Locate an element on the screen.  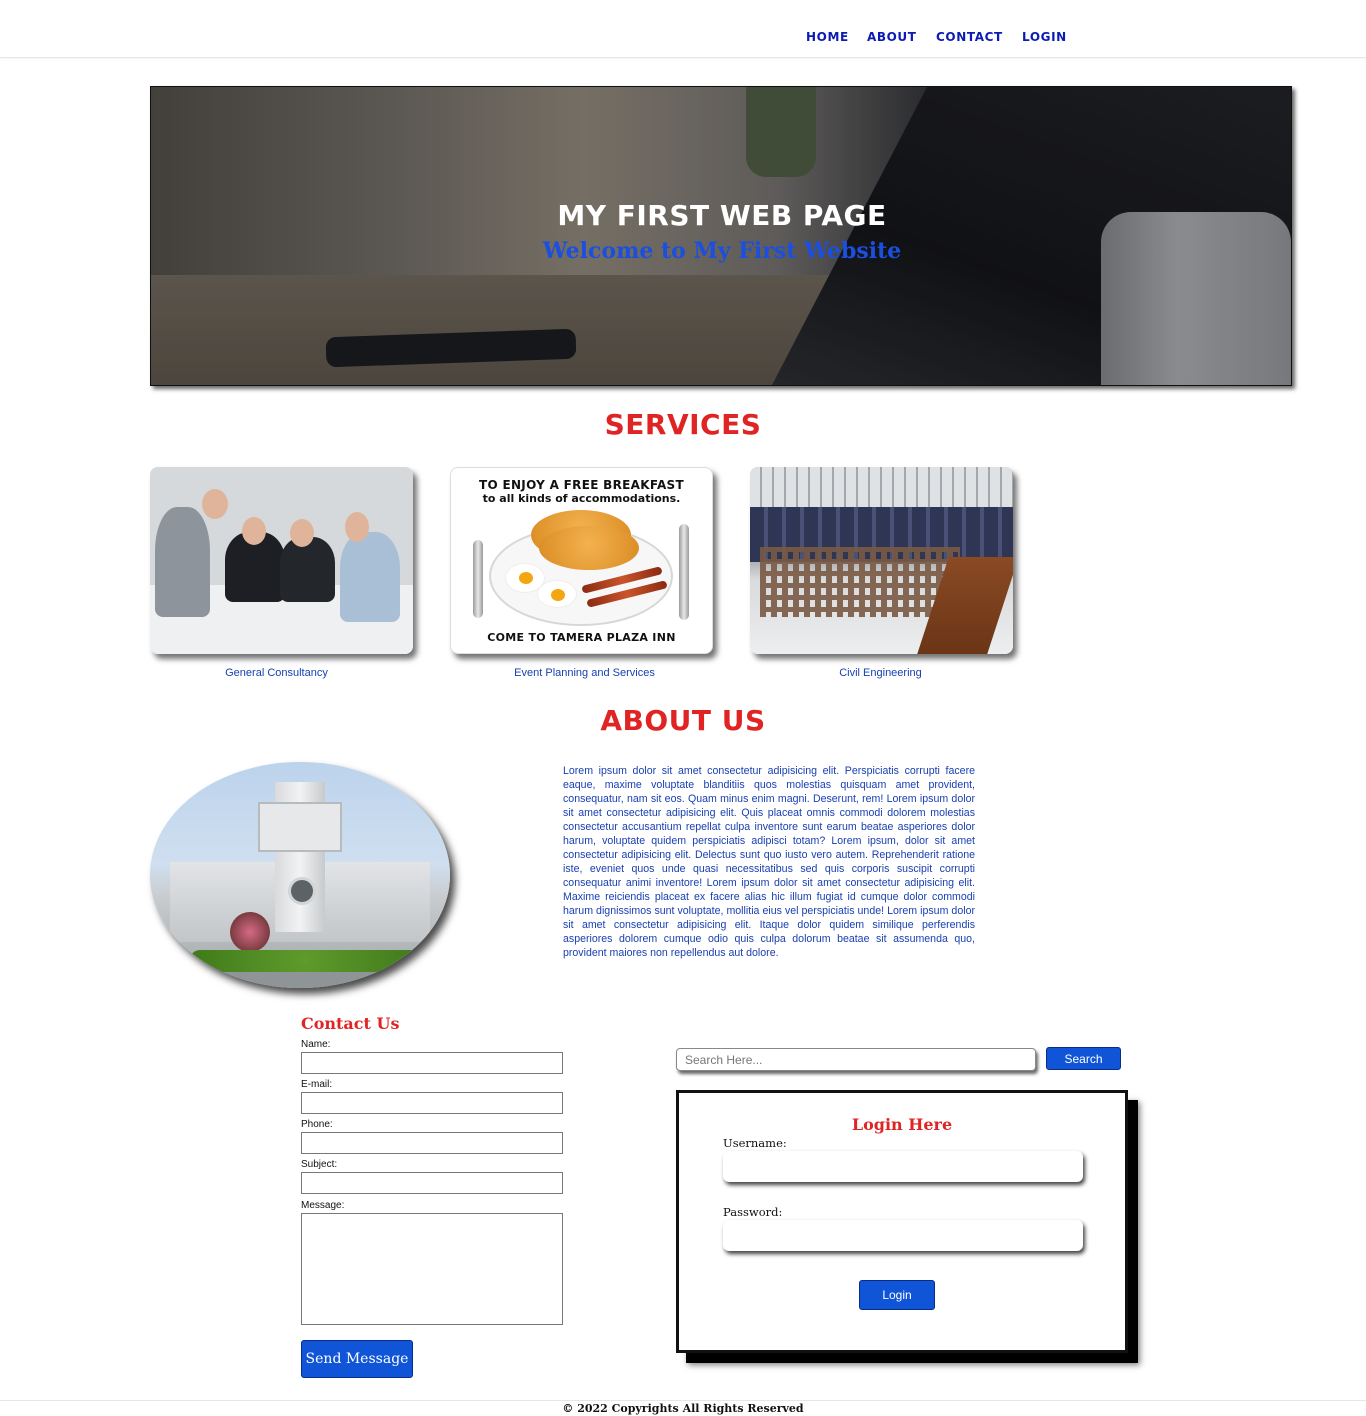
send-message-button: Send Message is located at coordinates (357, 1359).